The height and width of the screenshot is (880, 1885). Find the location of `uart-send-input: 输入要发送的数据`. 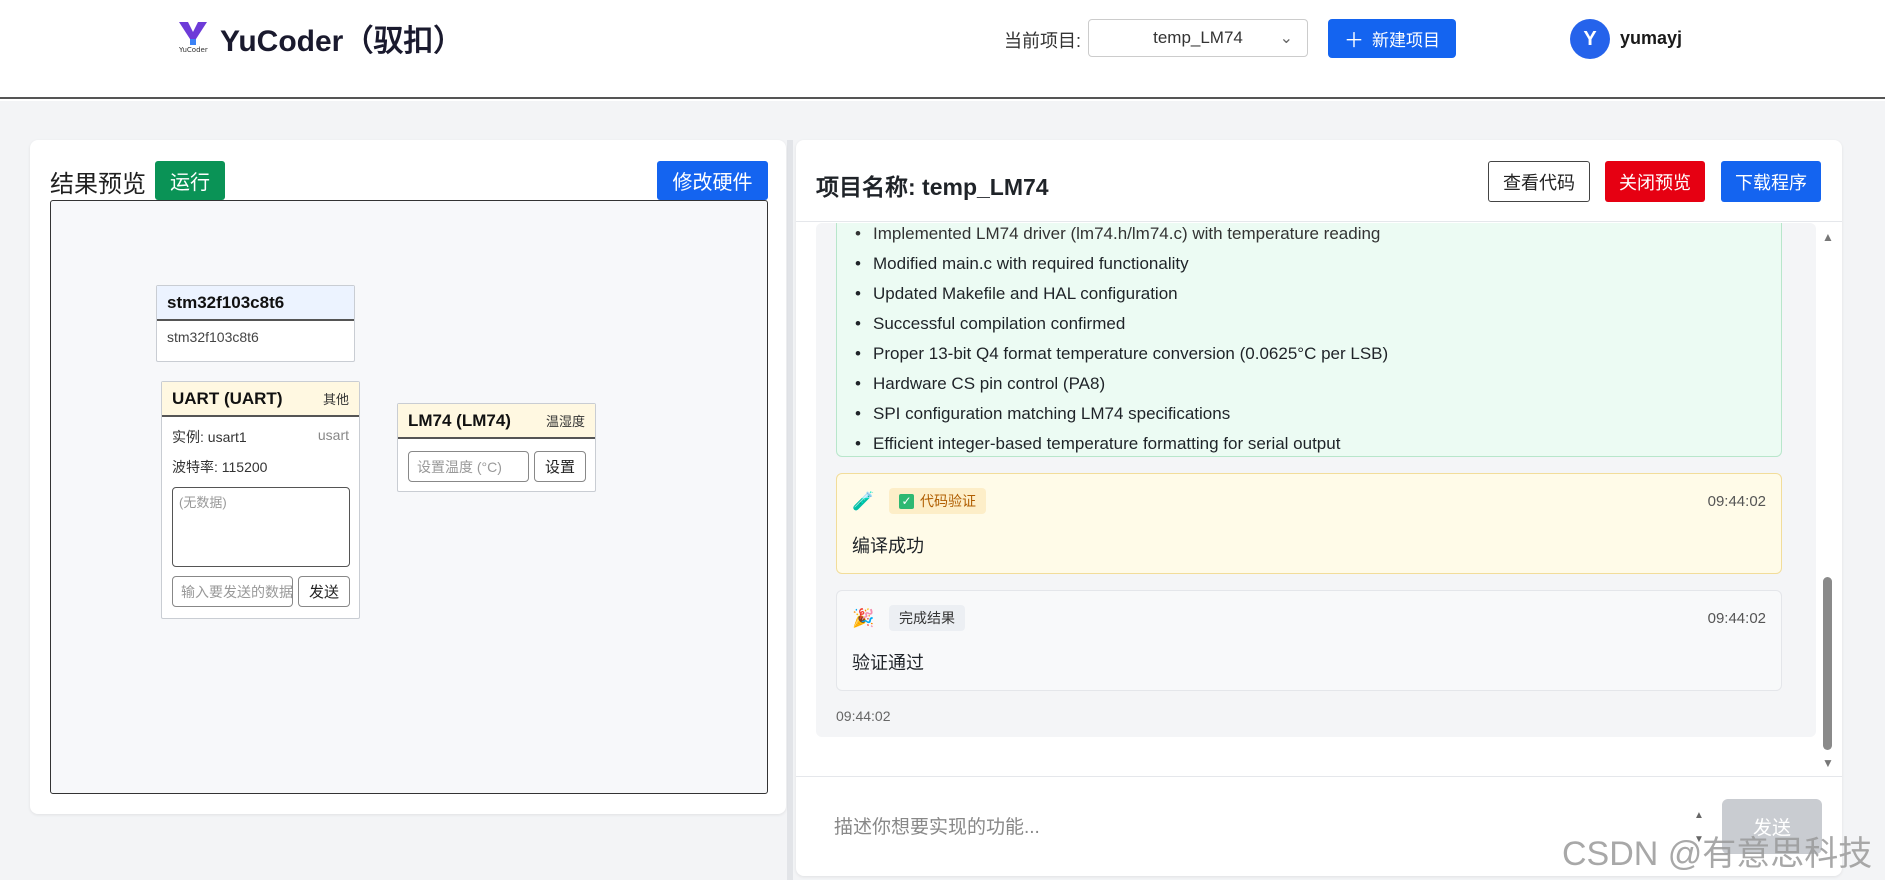

uart-send-input: 输入要发送的数据 is located at coordinates (232, 591).